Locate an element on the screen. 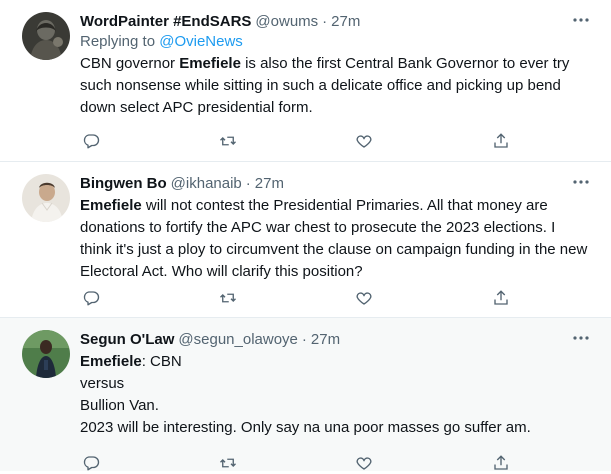  tweet-header: WordPainter #EndSARS @owums · 27m is located at coordinates (335, 21).